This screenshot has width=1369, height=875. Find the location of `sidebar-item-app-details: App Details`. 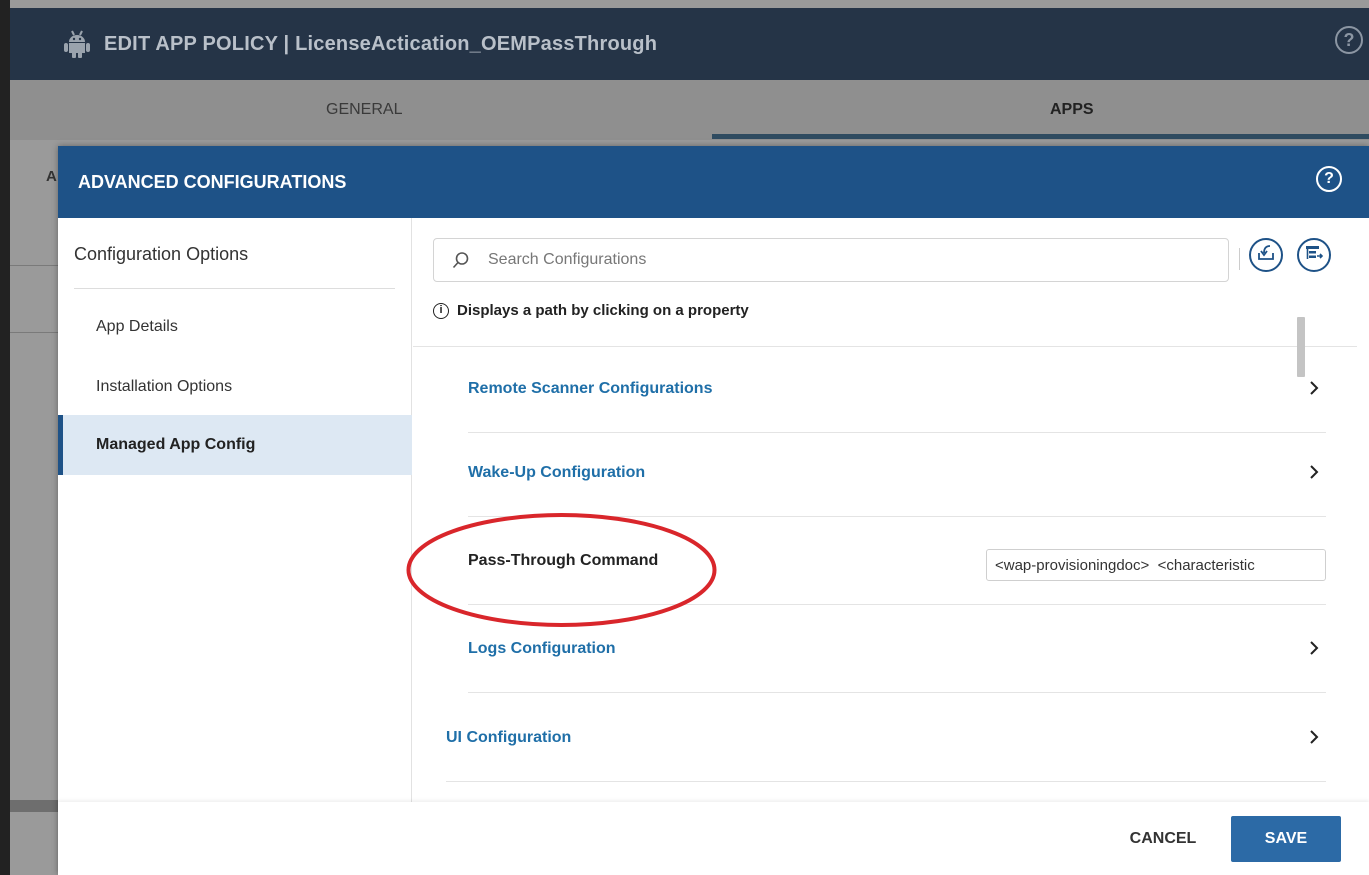

sidebar-item-app-details: App Details is located at coordinates (235, 327).